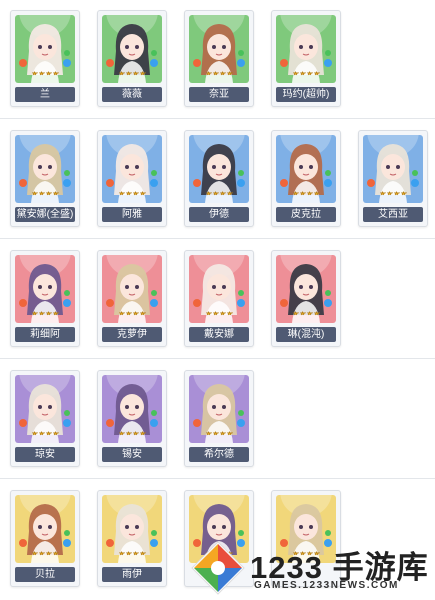  What do you see at coordinates (45, 214) in the screenshot?
I see `character-name-label: 黛安娜(全盛)` at bounding box center [45, 214].